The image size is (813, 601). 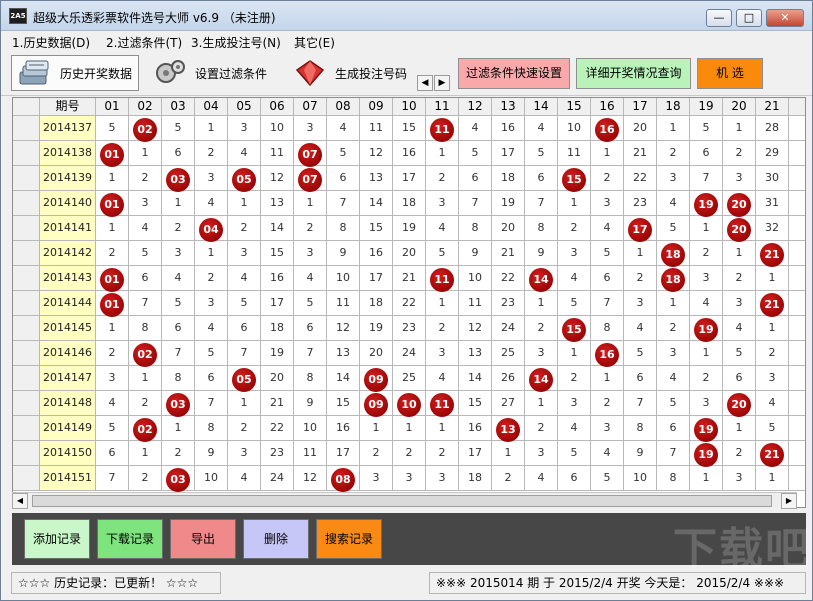 I want to click on grid-cell: 27, so click(x=508, y=403).